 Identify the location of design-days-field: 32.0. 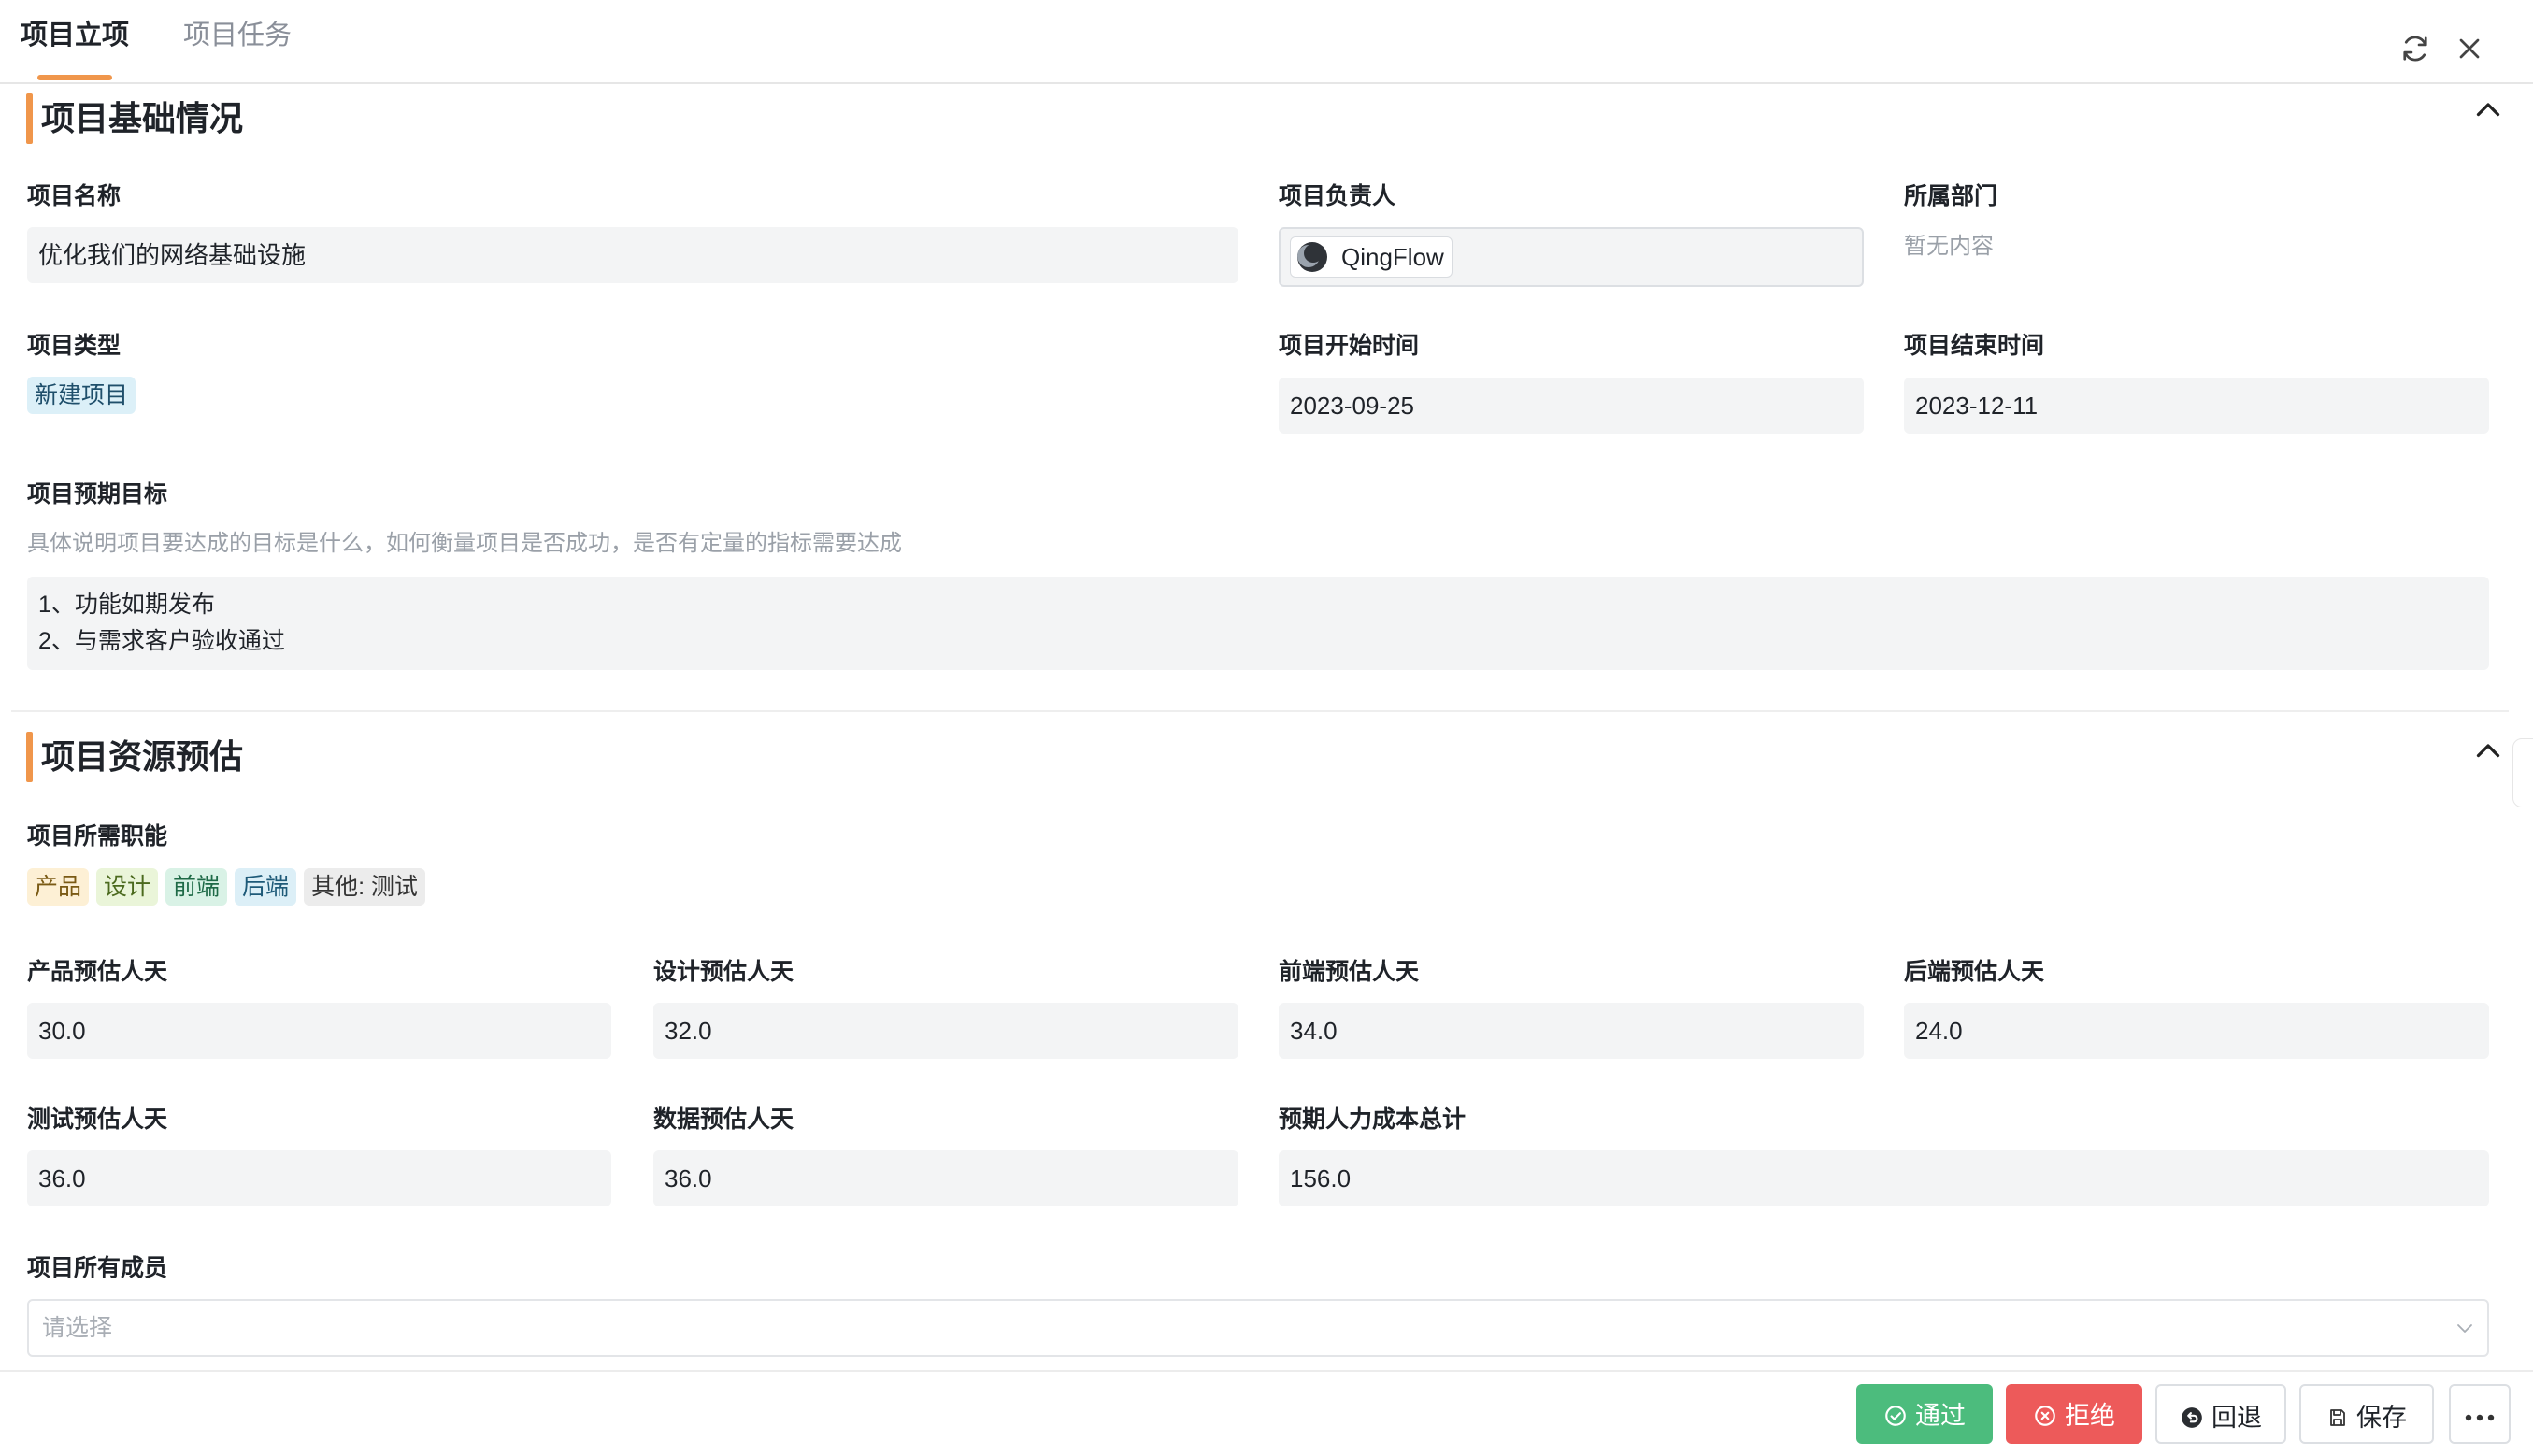
(945, 1031).